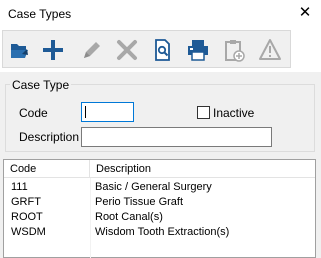 This screenshot has width=321, height=258. Describe the element at coordinates (153, 187) in the screenshot. I see `row-description: Basic / General Surgery` at that location.